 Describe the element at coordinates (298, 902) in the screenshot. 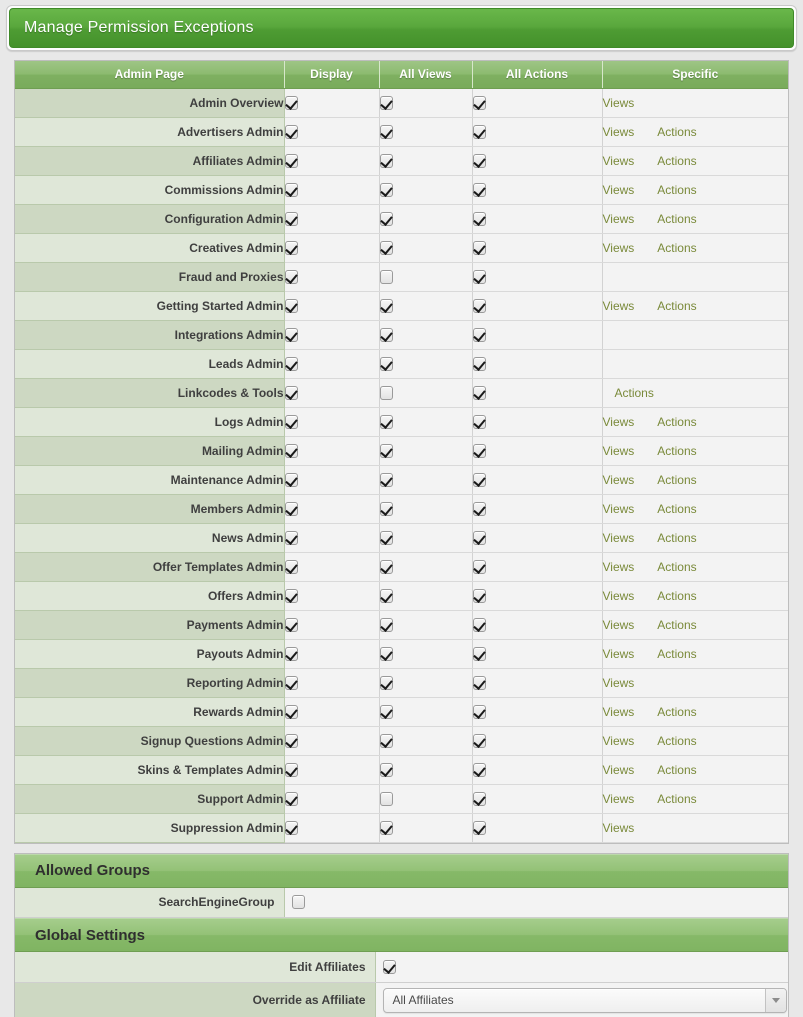

I see `allowed-group-checkbox` at that location.